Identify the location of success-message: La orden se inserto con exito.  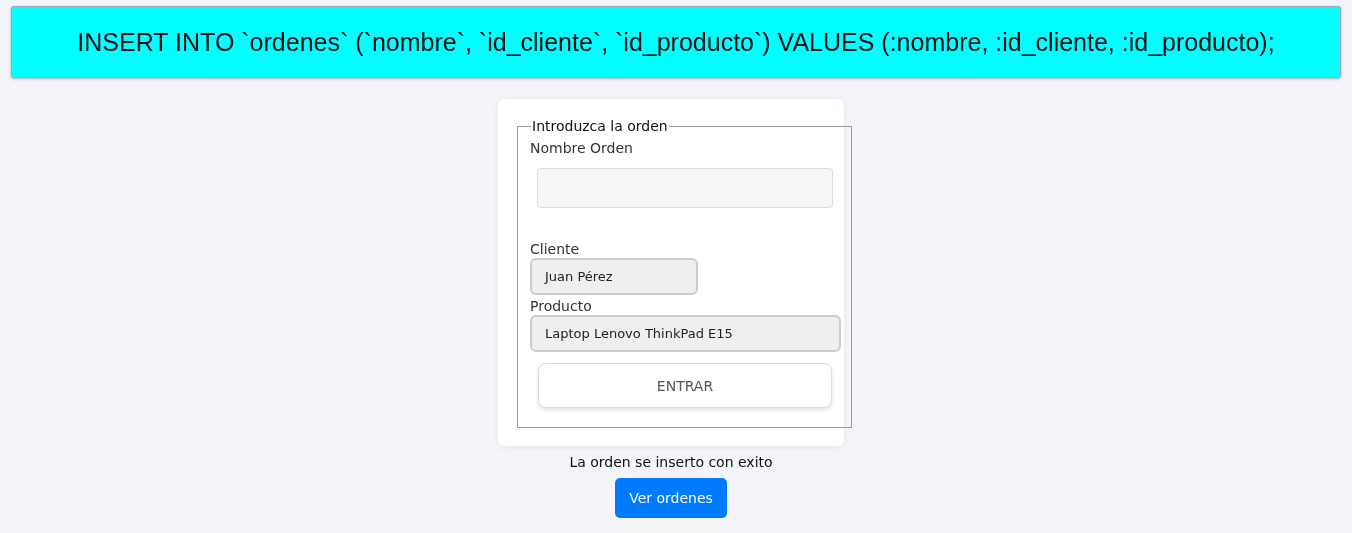
(671, 462).